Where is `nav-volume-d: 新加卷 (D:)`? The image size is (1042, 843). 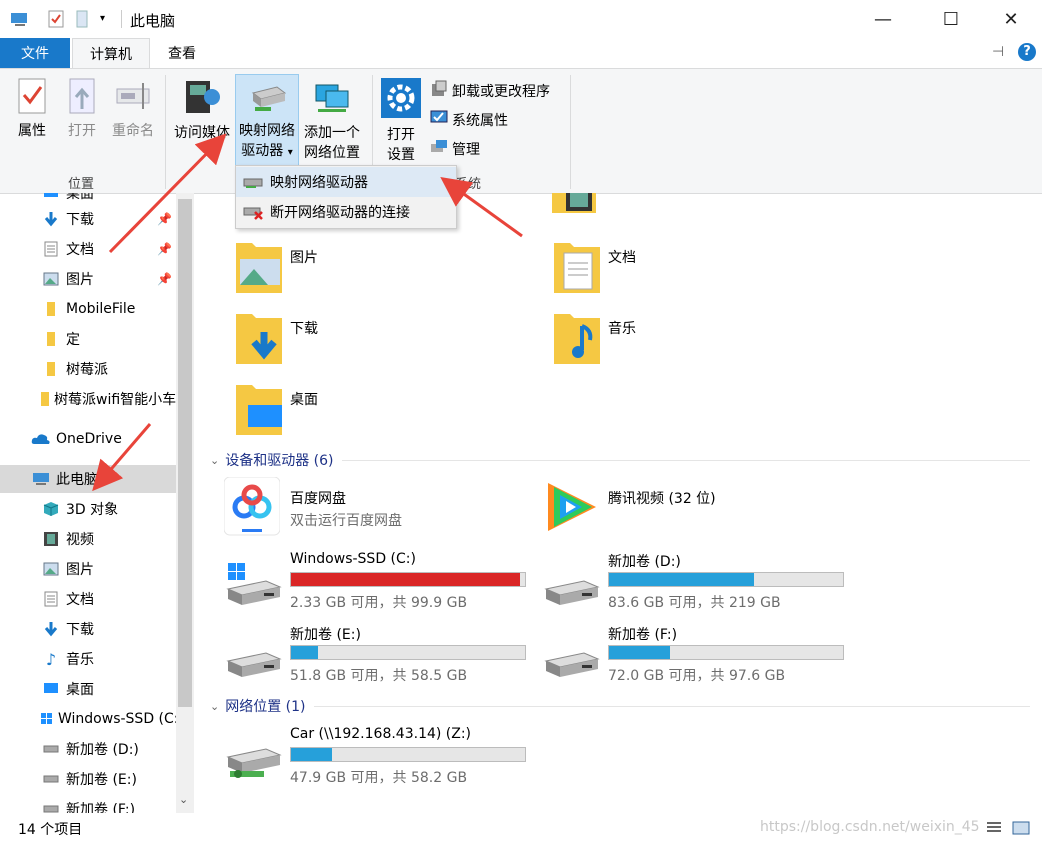 nav-volume-d: 新加卷 (D:) is located at coordinates (88, 749).